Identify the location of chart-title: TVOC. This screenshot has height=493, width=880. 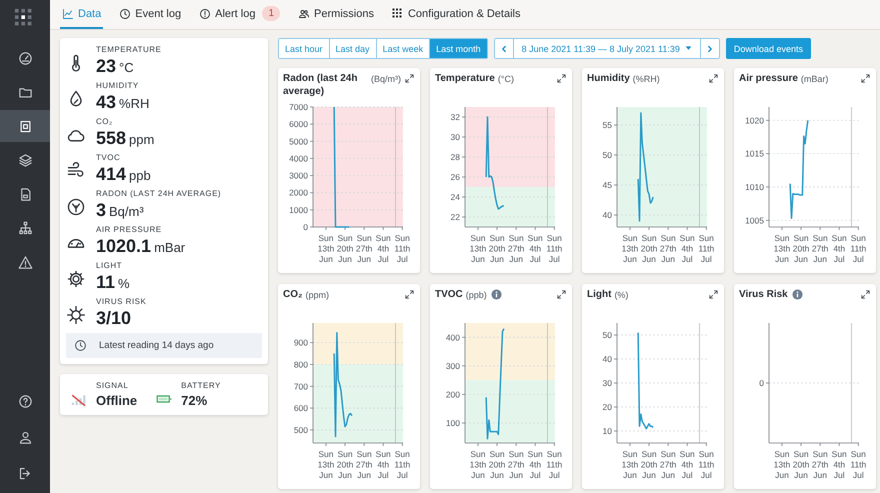
(449, 295).